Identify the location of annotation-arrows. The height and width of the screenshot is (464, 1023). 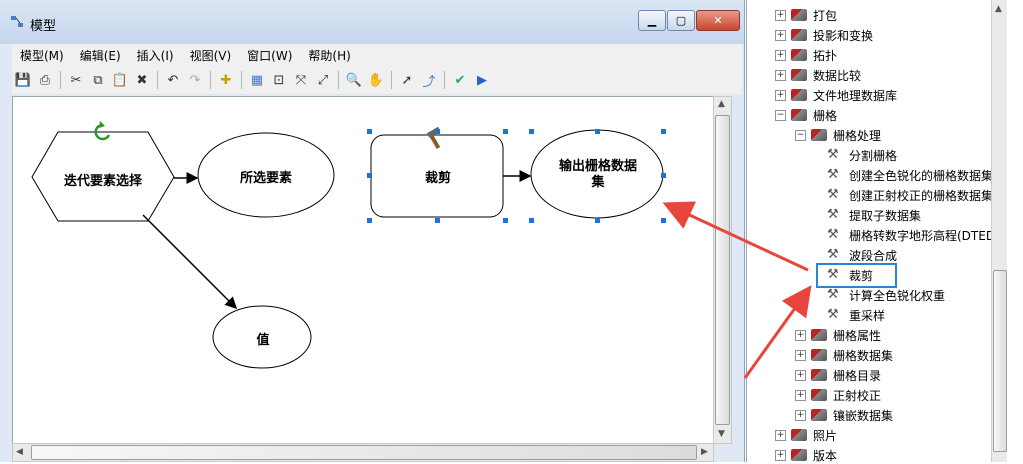
(737, 290).